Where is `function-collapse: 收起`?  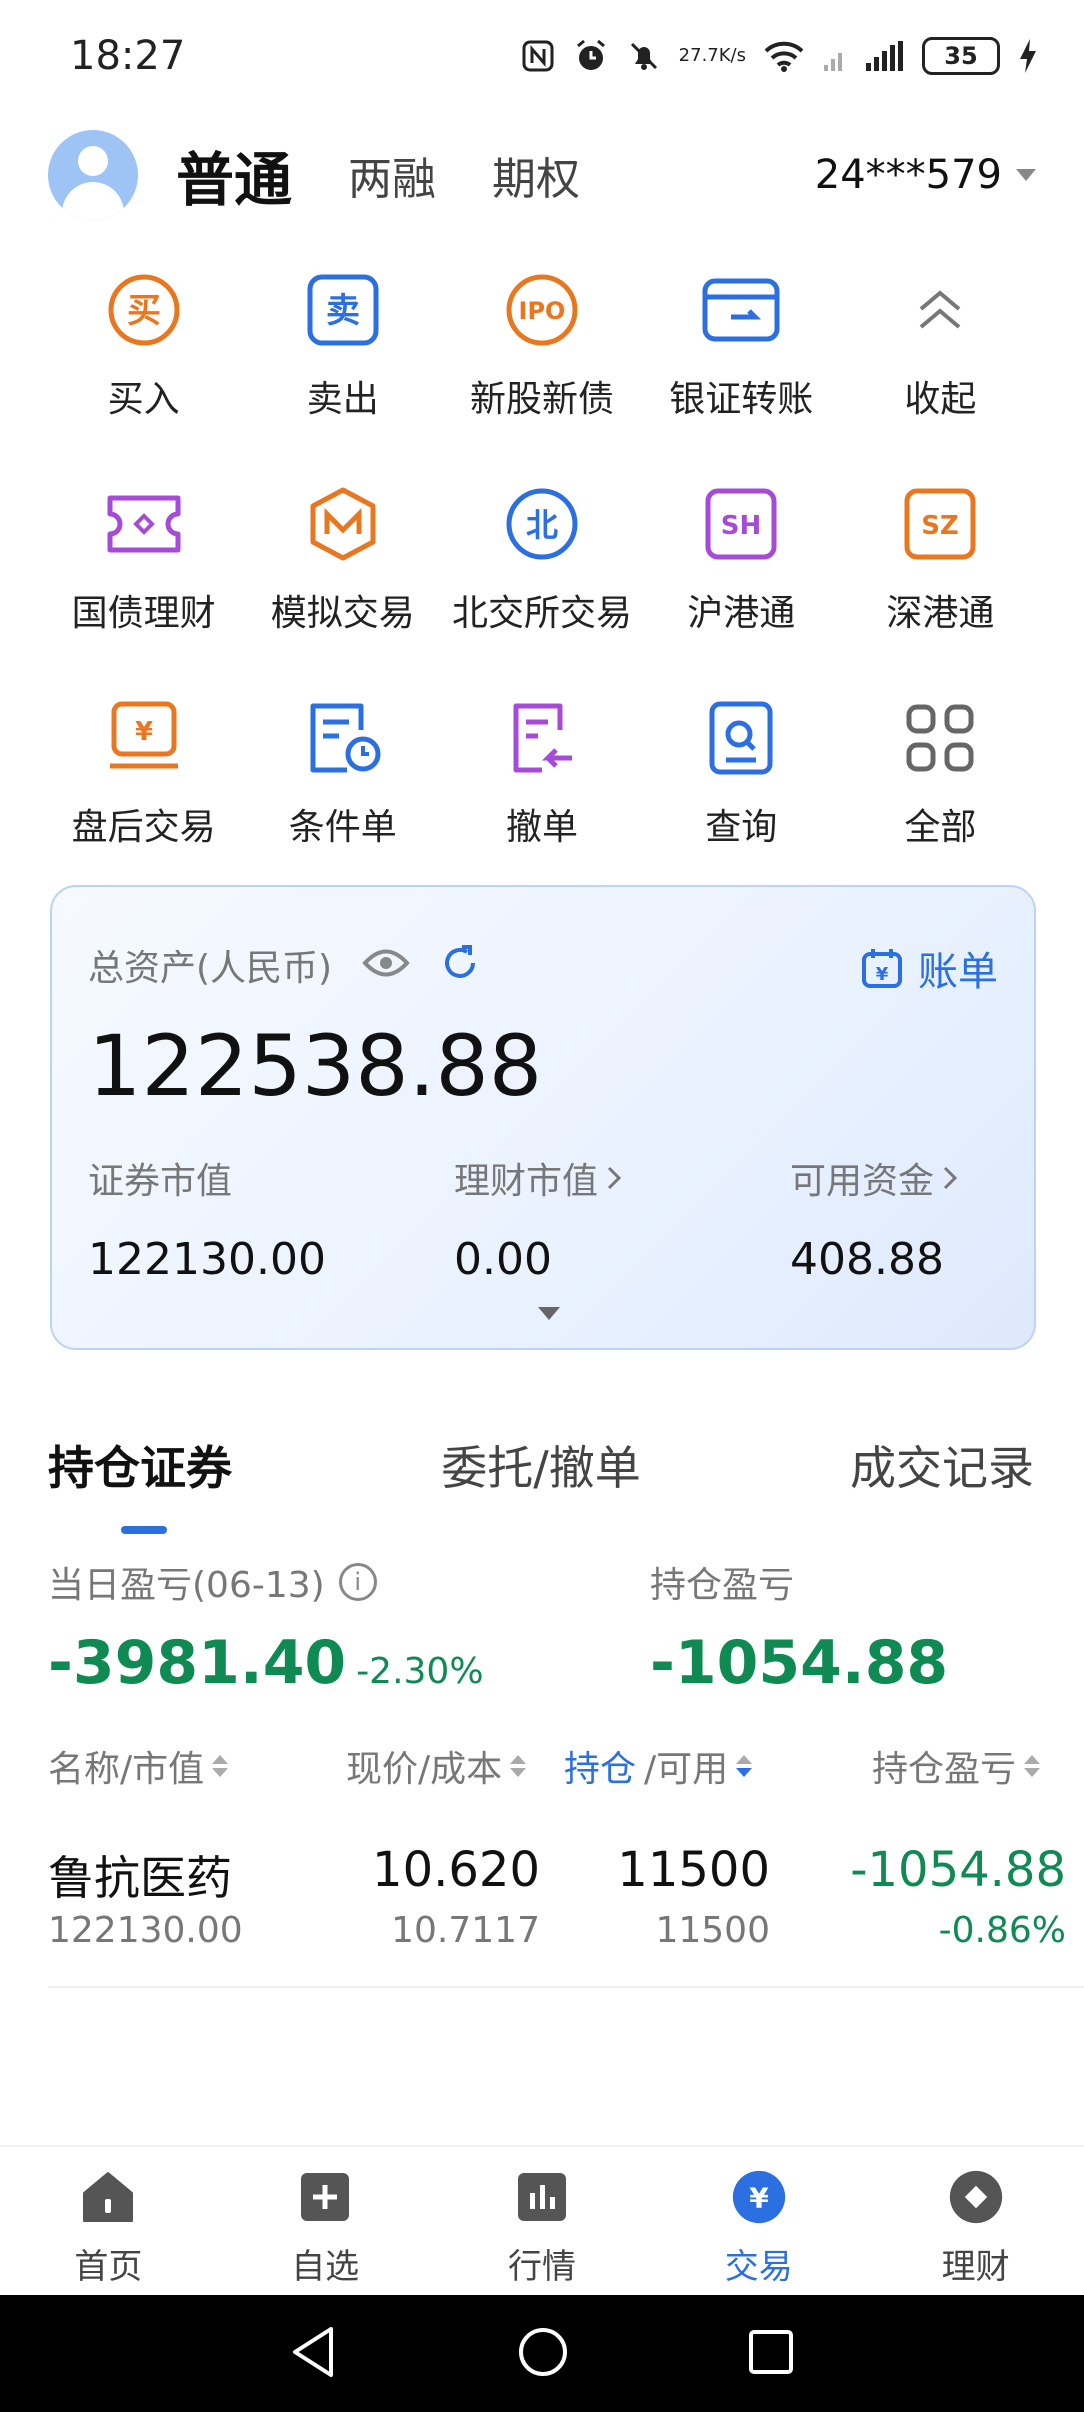
function-collapse: 收起 is located at coordinates (940, 346).